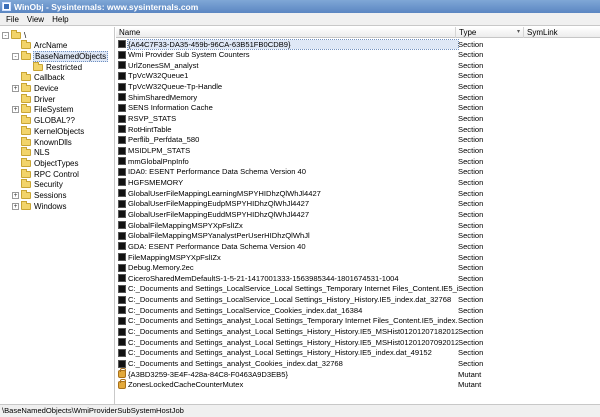  What do you see at coordinates (542, 32) in the screenshot?
I see `column-header-symlink-label: SymLink` at bounding box center [542, 32].